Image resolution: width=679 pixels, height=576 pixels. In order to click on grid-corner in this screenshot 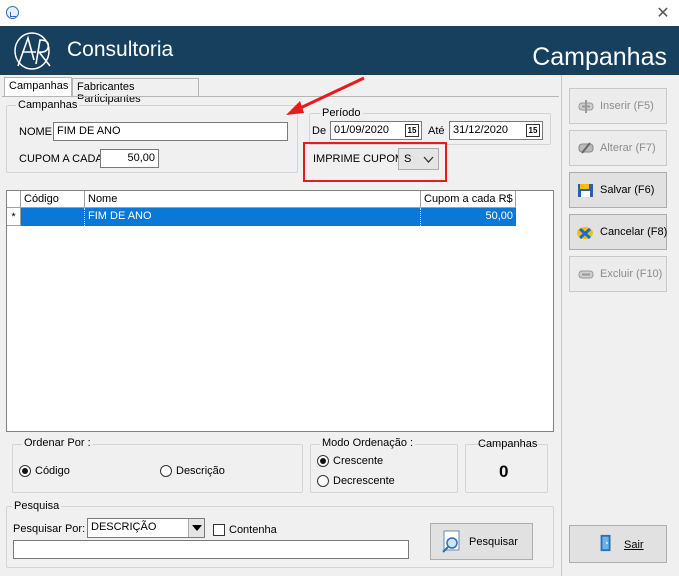, I will do `click(14, 199)`.